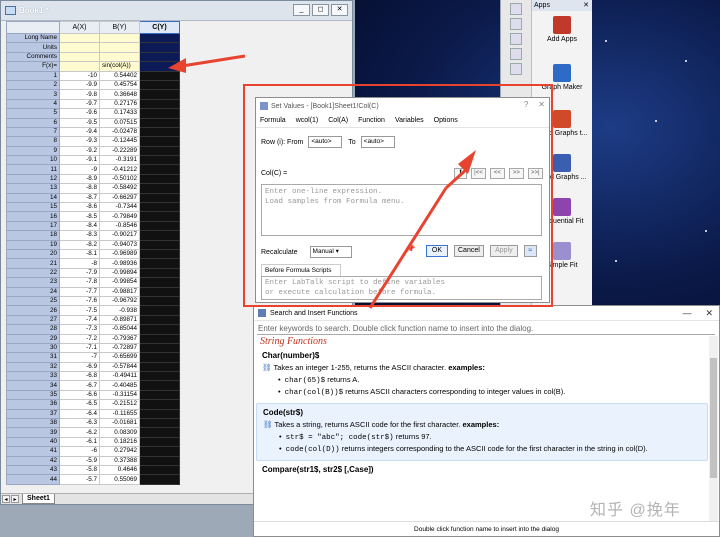  What do you see at coordinates (686, 313) in the screenshot?
I see `minimize-icon: —` at bounding box center [686, 313].